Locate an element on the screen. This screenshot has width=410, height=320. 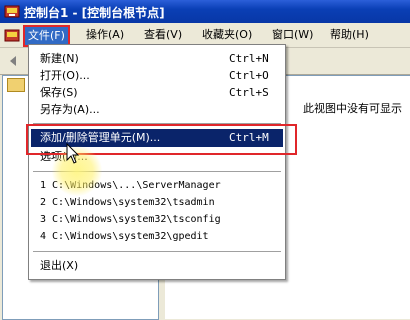
menu-item-label: 4 C:\Windows\system32\gpedit is located at coordinates (124, 236).